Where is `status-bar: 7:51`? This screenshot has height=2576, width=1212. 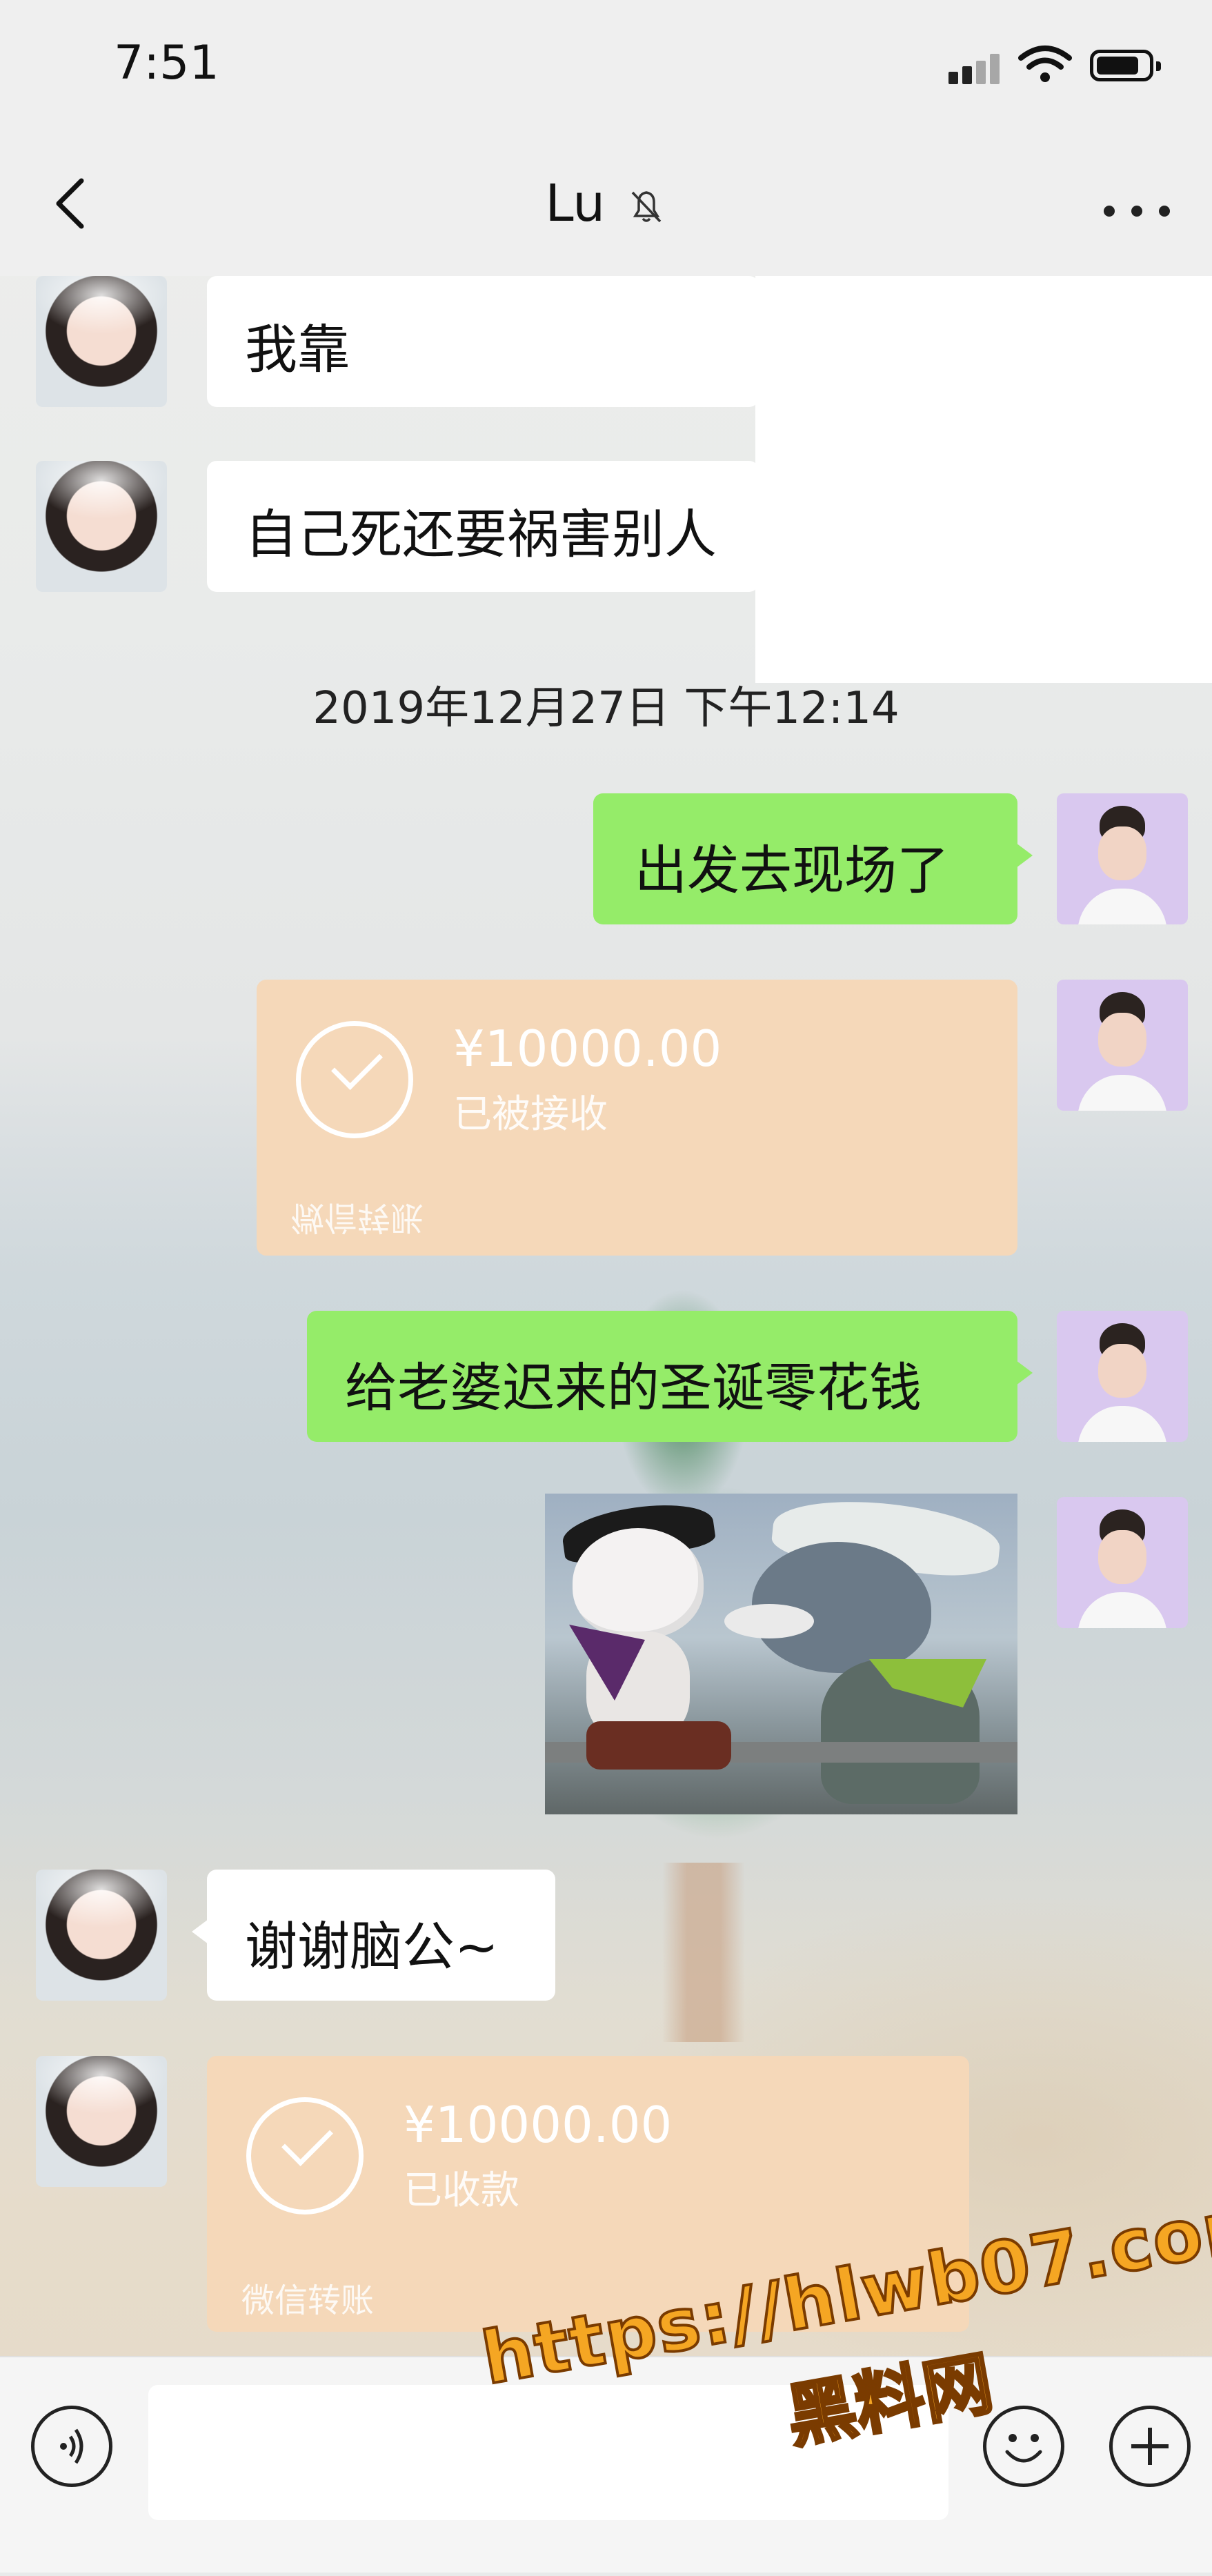 status-bar: 7:51 is located at coordinates (606, 65).